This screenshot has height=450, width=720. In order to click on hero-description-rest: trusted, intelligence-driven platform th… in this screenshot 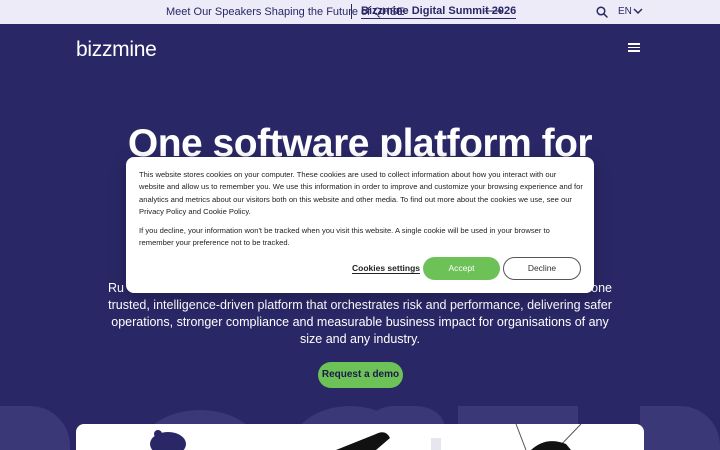, I will do `click(360, 322)`.